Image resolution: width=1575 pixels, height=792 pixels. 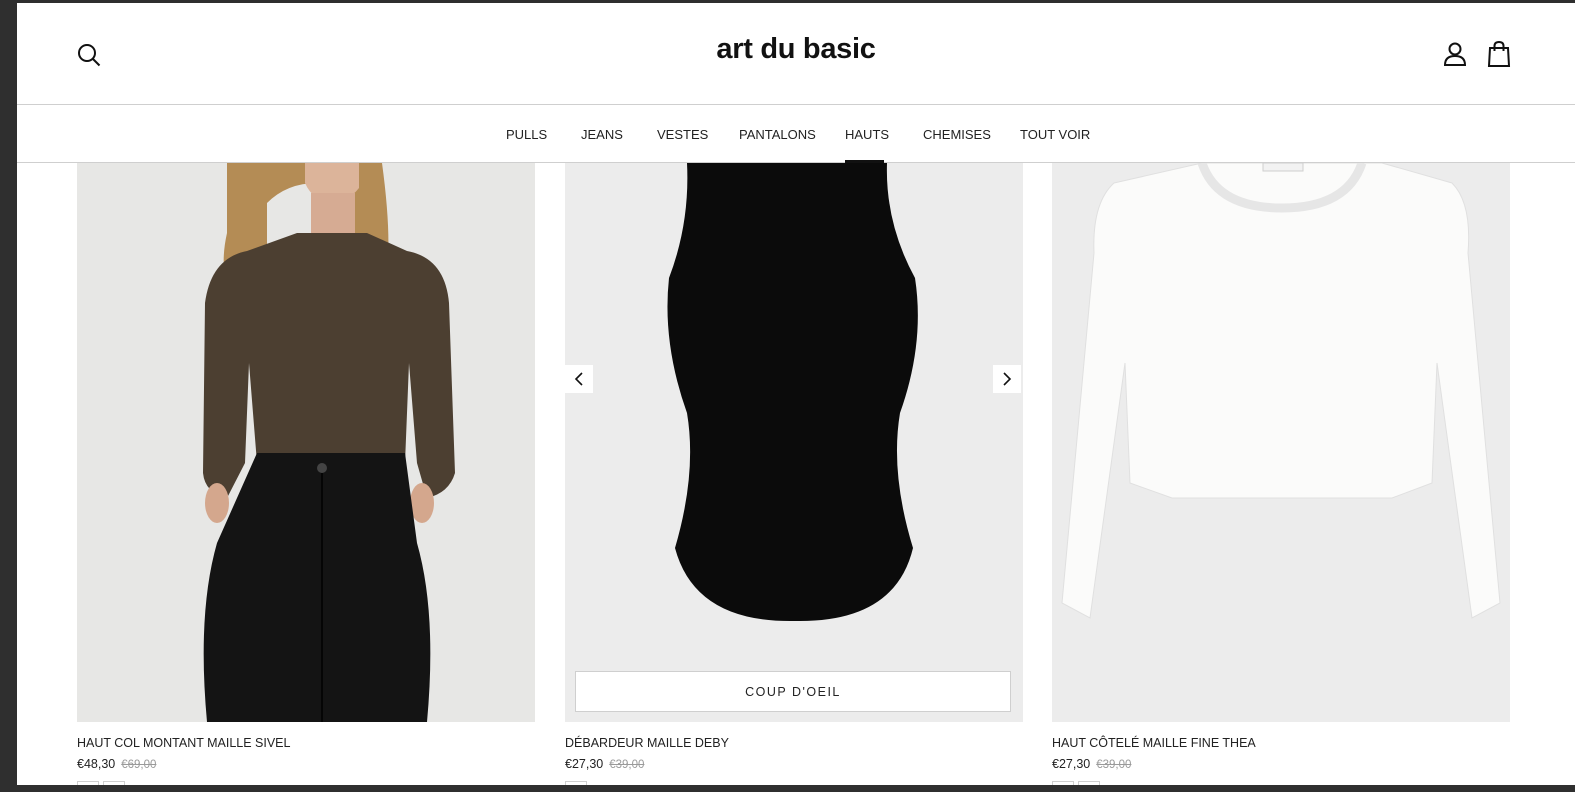 I want to click on product-price: €48,30 €69,00, so click(x=116, y=764).